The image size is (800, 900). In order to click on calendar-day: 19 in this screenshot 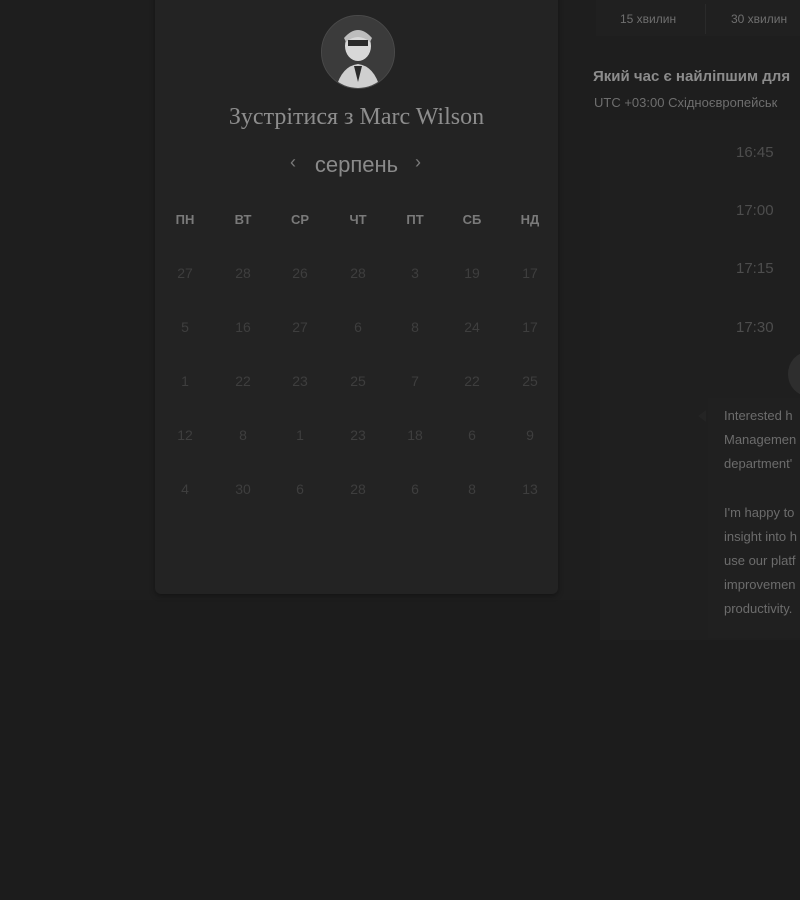, I will do `click(472, 273)`.